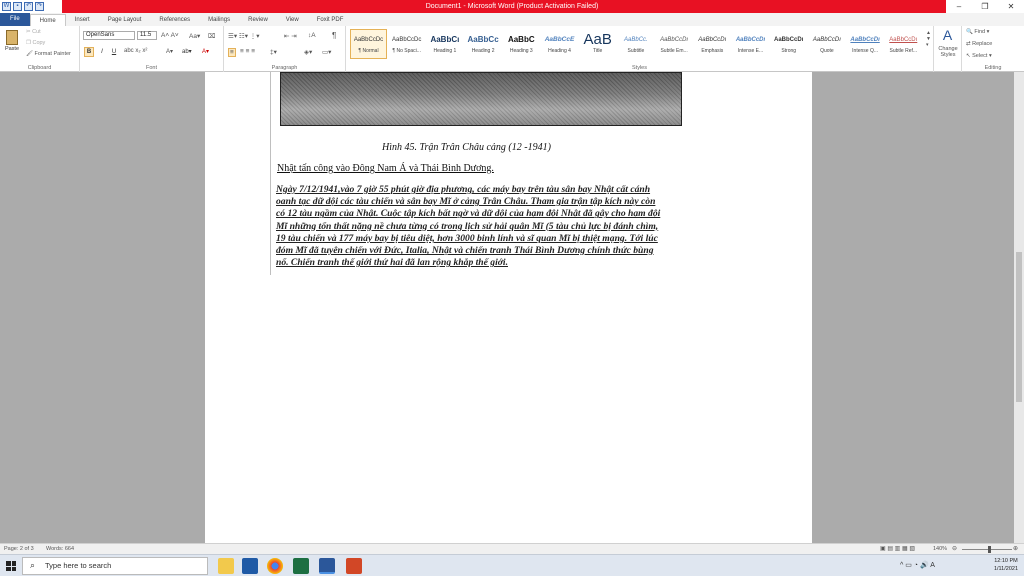 This screenshot has height=576, width=1024. Describe the element at coordinates (928, 39) in the screenshot. I see `gallery-scroll-icon: ▲ ▼ ▾` at that location.